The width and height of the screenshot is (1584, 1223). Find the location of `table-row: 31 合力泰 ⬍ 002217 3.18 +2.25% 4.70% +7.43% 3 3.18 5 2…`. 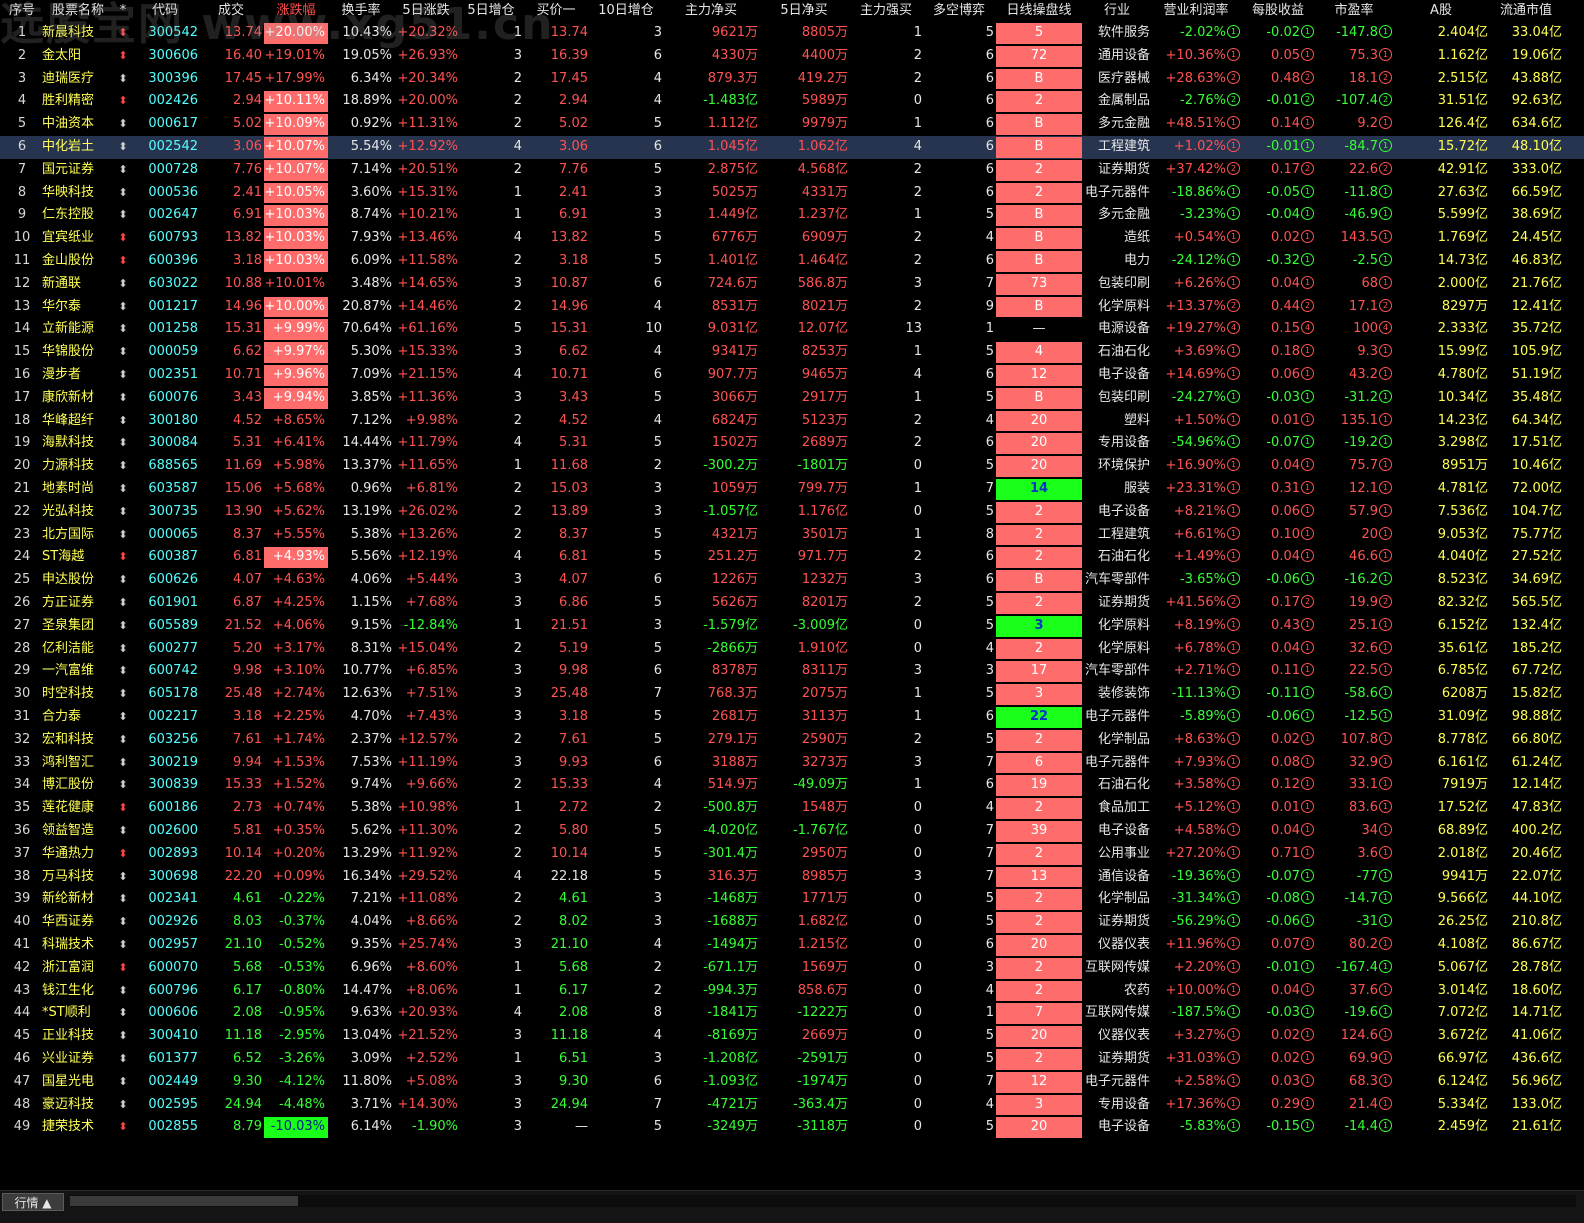

table-row: 31 合力泰 ⬍ 002217 3.18 +2.25% 4.70% +7.43% 3 3.18 5 2… is located at coordinates (792, 717).